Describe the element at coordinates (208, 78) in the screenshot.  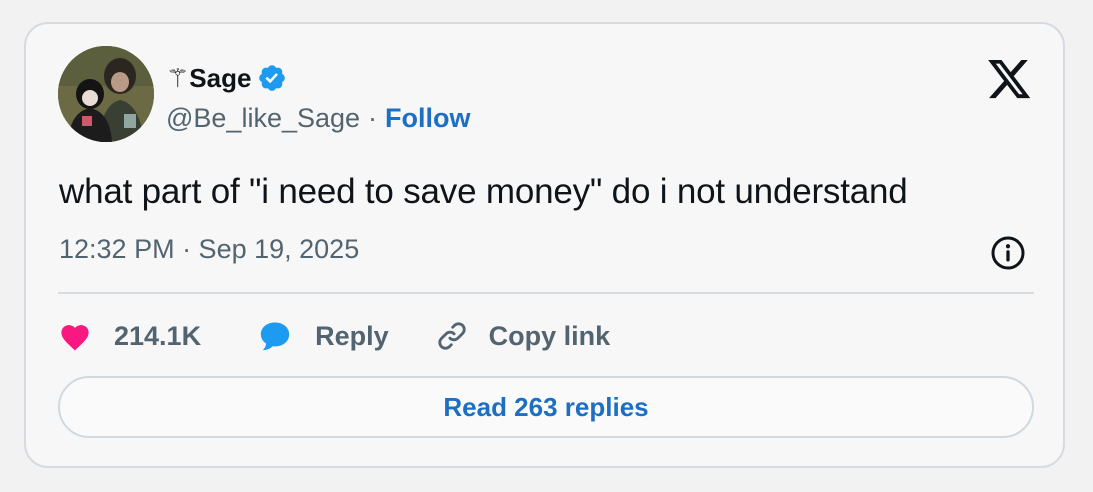
I see `author-display-name: ⚚Sage` at that location.